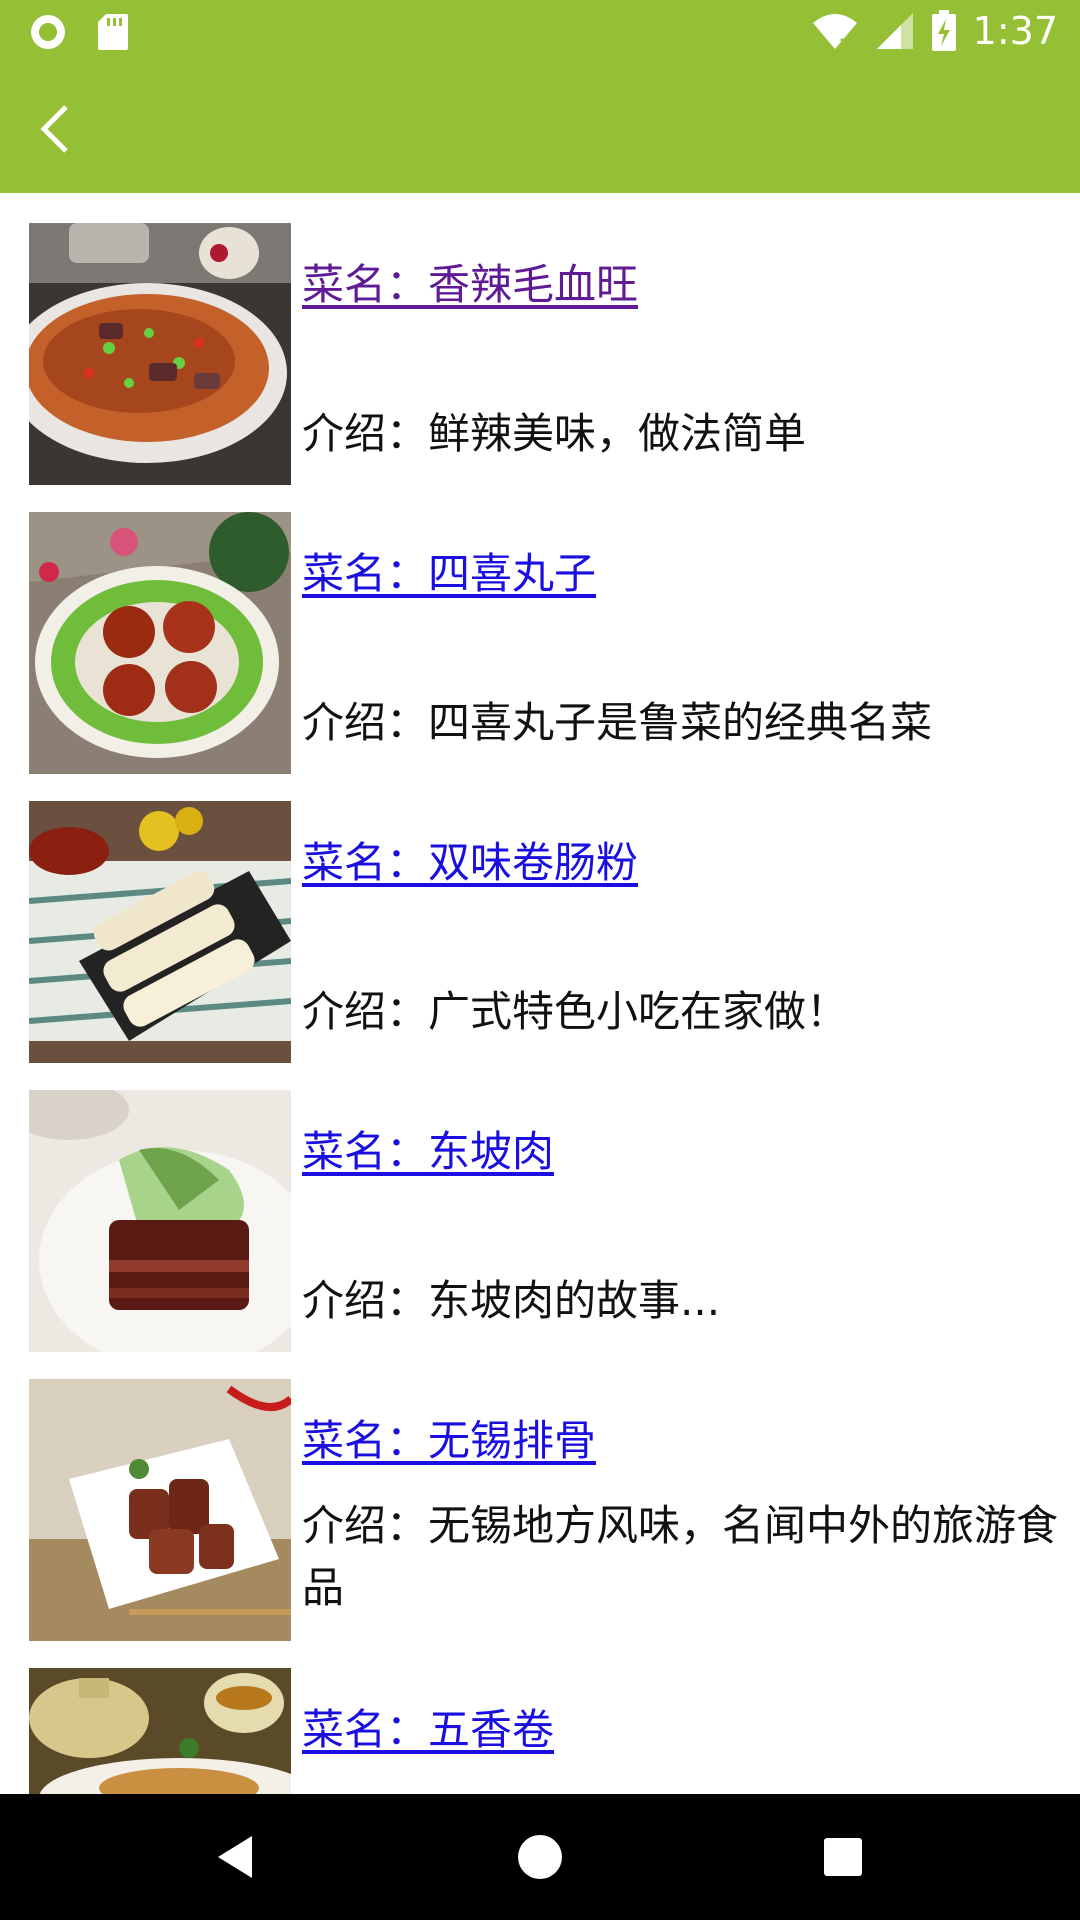 The height and width of the screenshot is (1920, 1080). What do you see at coordinates (549, 932) in the screenshot?
I see `list-item: 菜名：双味卷肠粉 介绍：广式特色小吃在家做！` at bounding box center [549, 932].